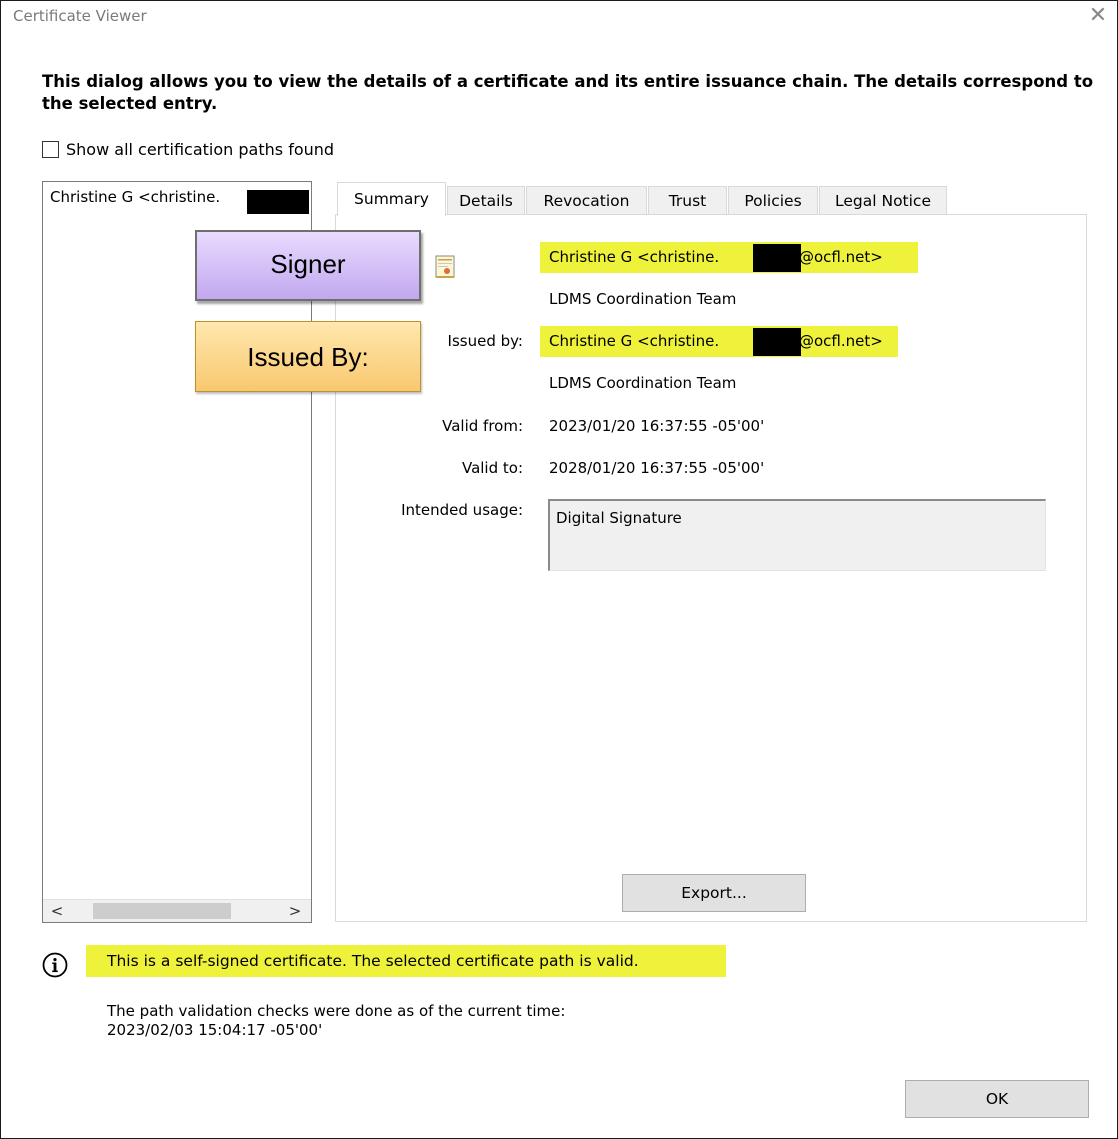  Describe the element at coordinates (162, 911) in the screenshot. I see `scroll-thumb` at that location.